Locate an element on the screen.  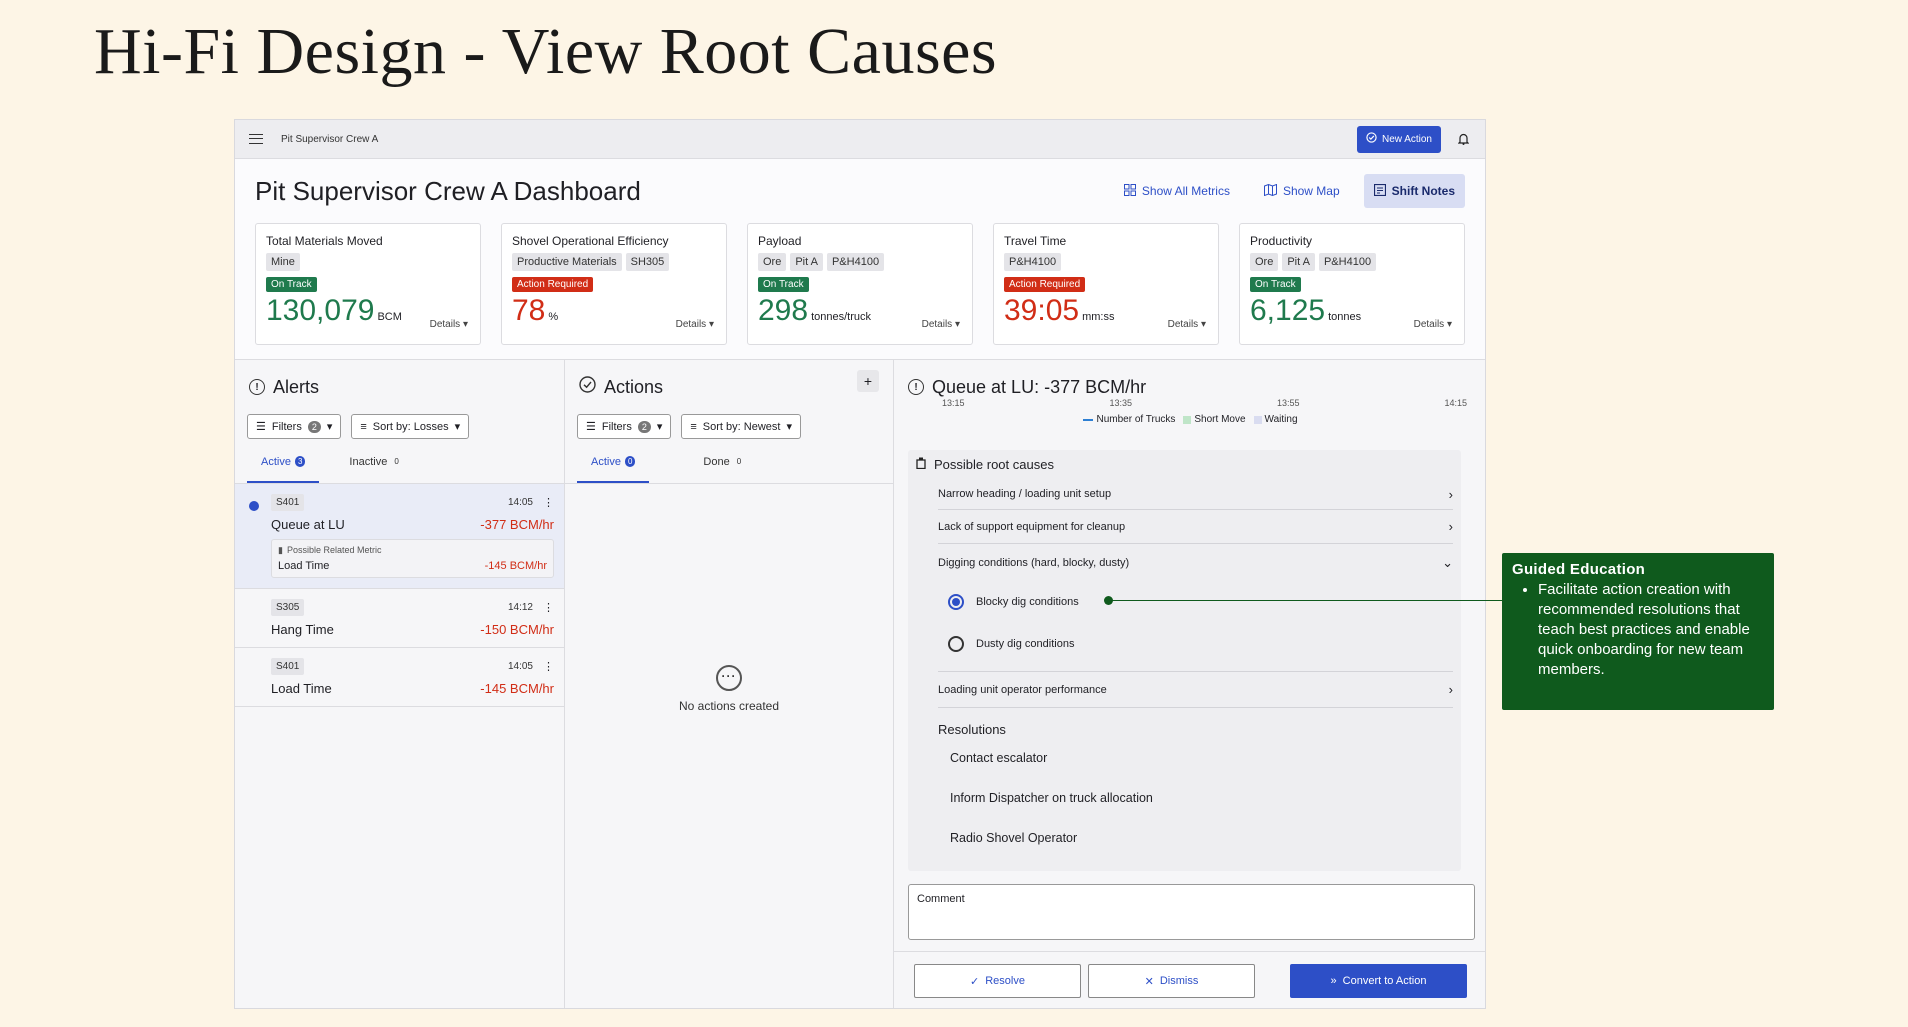
tab-done-actions: Done 0 is located at coordinates (723, 469).